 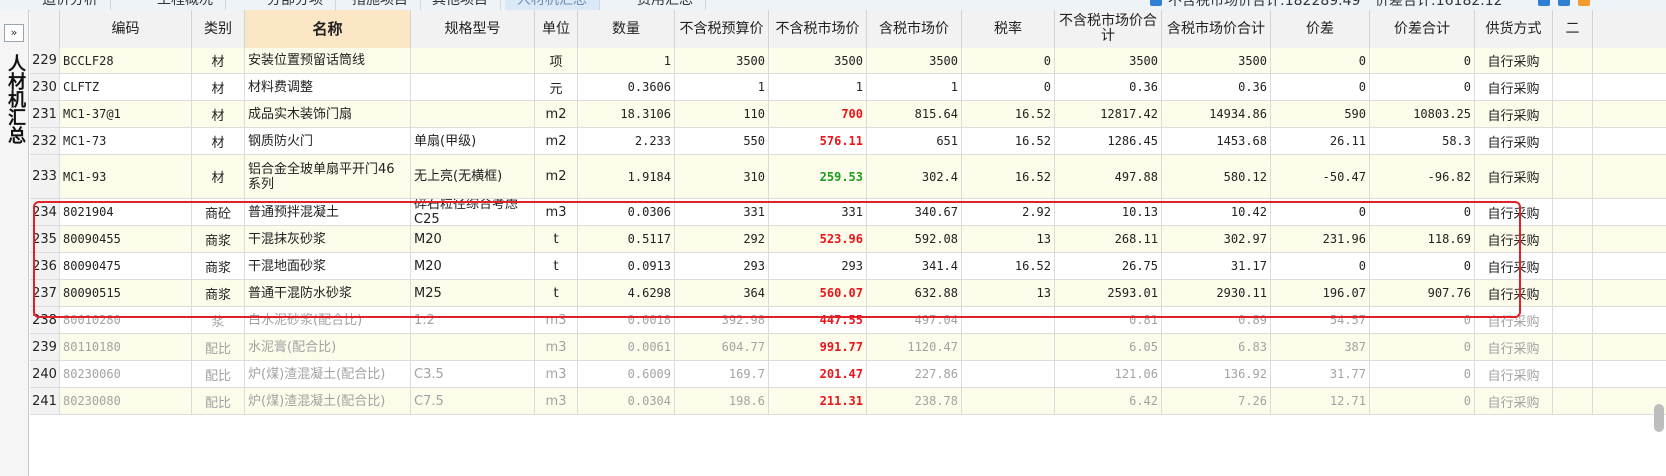 I want to click on cell-unit: 元, so click(x=556, y=87).